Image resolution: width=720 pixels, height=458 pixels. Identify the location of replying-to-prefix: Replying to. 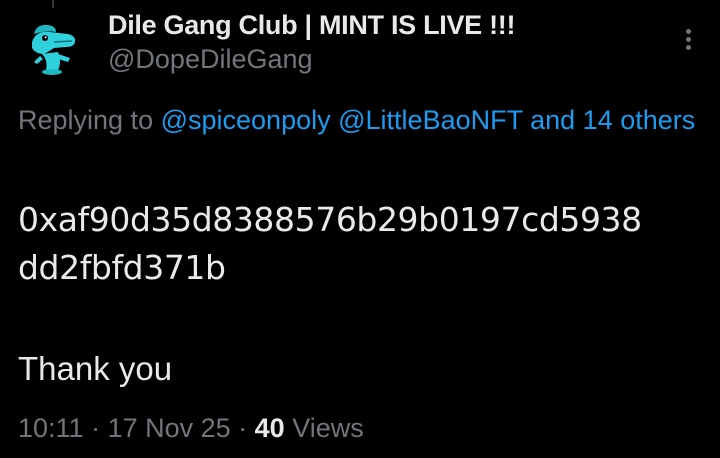
(89, 120).